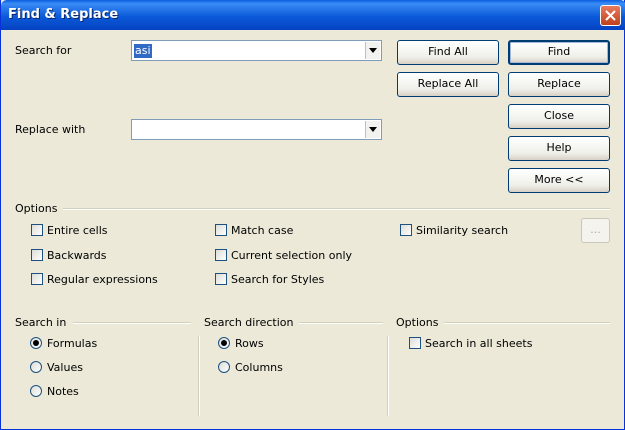  What do you see at coordinates (50, 129) in the screenshot?
I see `replace-with-label: Replace with` at bounding box center [50, 129].